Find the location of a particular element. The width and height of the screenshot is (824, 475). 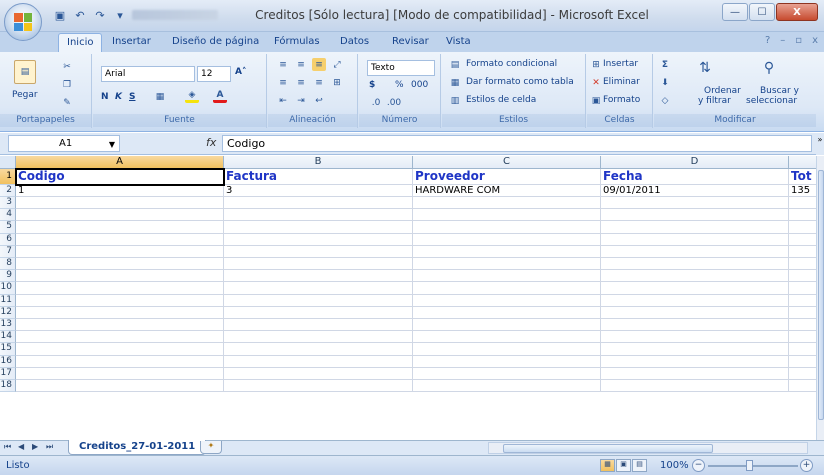

column-header-e is located at coordinates (802, 162).